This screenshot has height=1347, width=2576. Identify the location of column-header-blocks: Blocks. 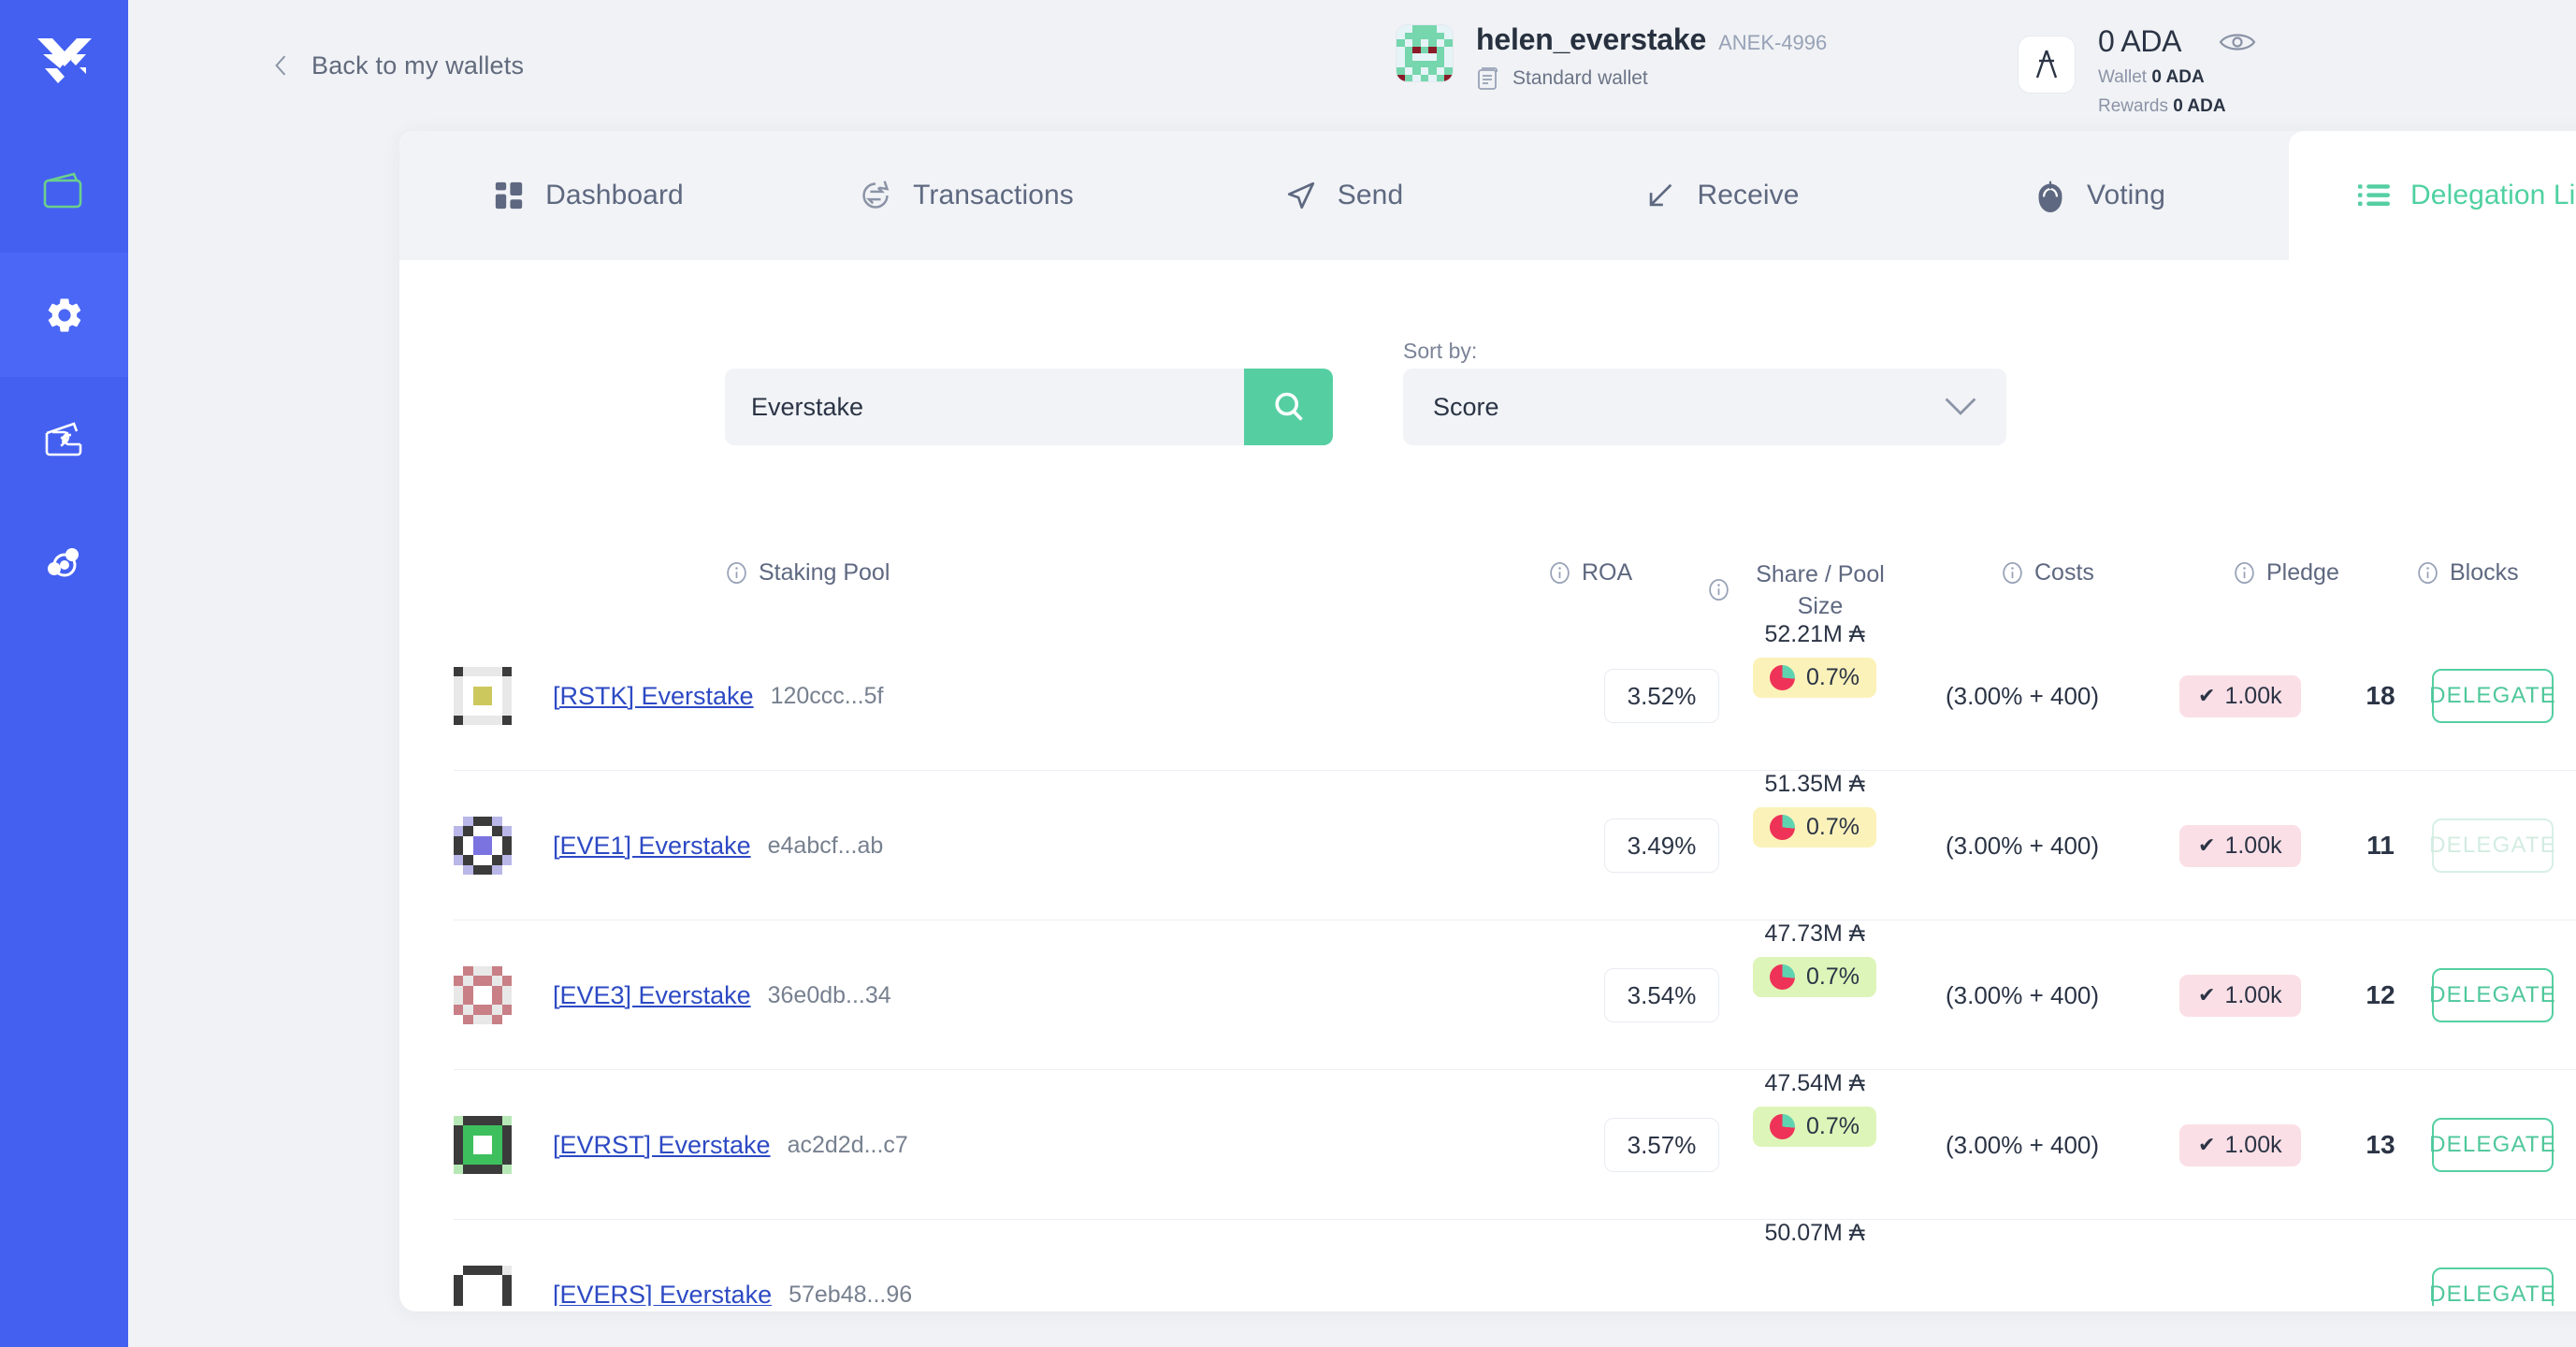
(2467, 573).